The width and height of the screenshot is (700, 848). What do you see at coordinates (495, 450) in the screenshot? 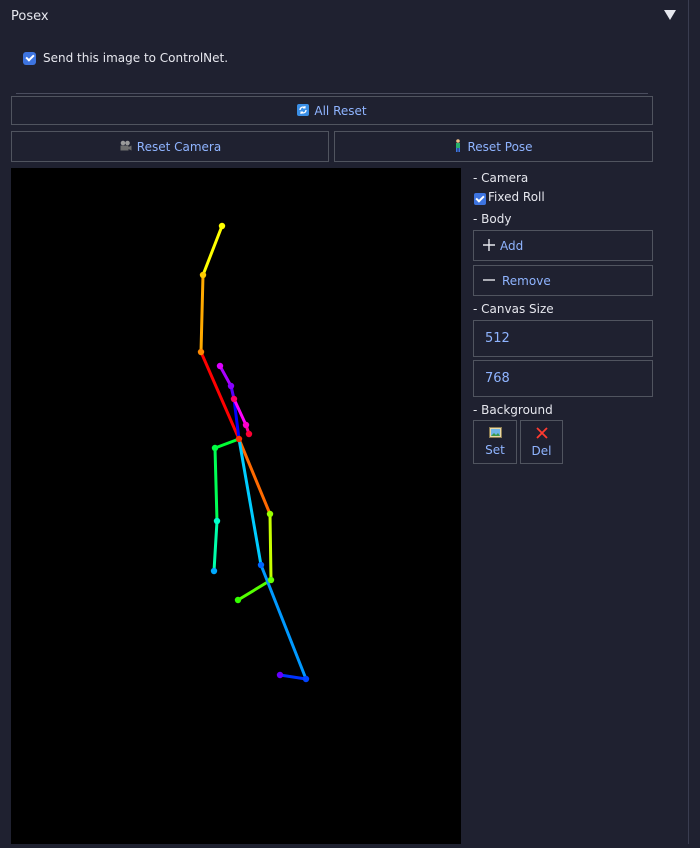
I see `set-label: Set` at bounding box center [495, 450].